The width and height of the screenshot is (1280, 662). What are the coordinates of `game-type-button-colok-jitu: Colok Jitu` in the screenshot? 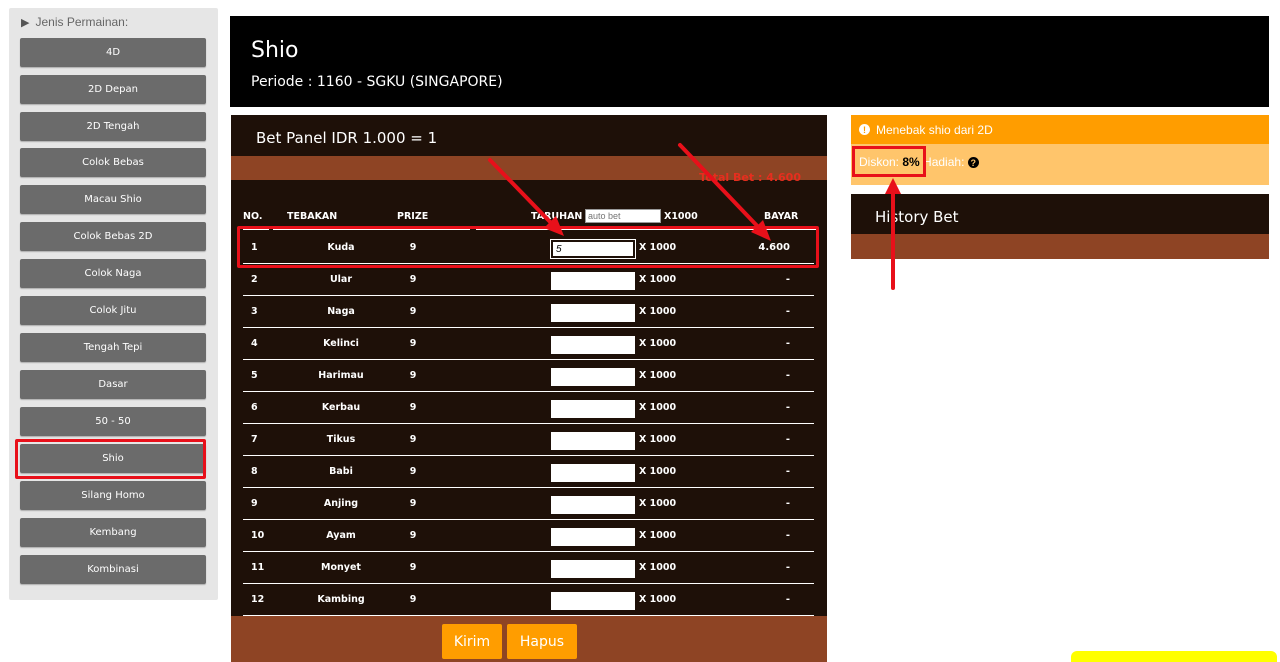 It's located at (113, 310).